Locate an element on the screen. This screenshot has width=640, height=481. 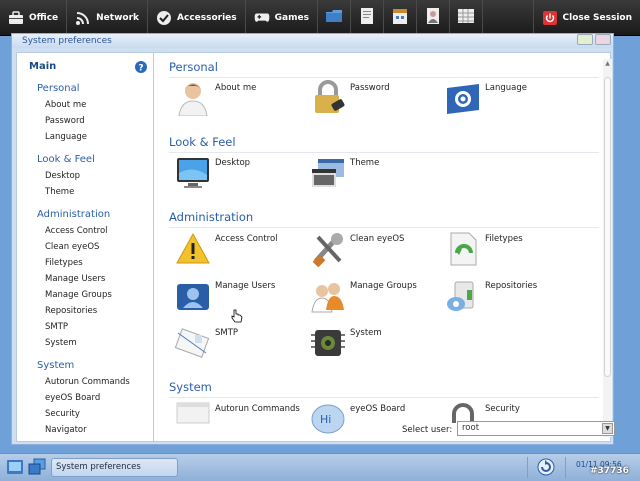
folder-icon is located at coordinates (334, 17).